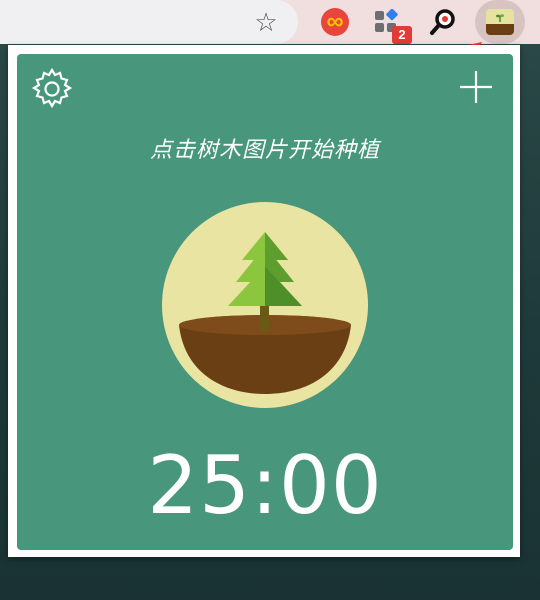 This screenshot has height=600, width=540. Describe the element at coordinates (476, 87) in the screenshot. I see `plus-icon` at that location.